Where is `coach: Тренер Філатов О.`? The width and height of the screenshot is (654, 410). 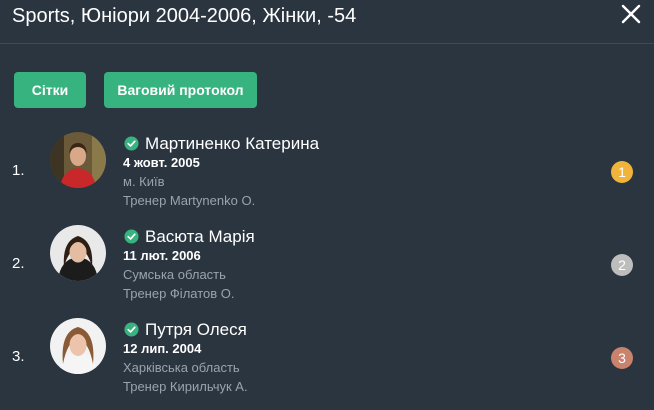 coach: Тренер Філатов О. is located at coordinates (179, 293).